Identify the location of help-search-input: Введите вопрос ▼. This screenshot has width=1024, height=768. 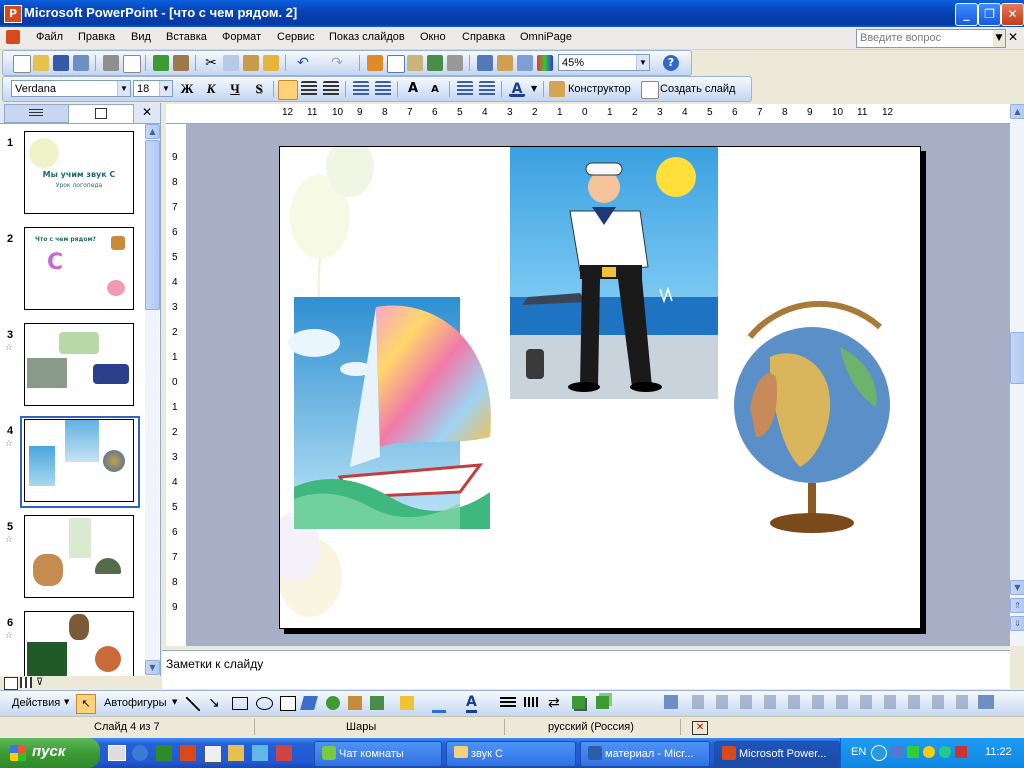
(931, 38).